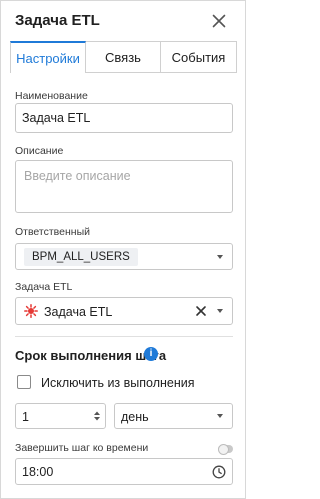 The height and width of the screenshot is (499, 320). What do you see at coordinates (44, 287) in the screenshot?
I see `etl-task-label: Задача ETL` at bounding box center [44, 287].